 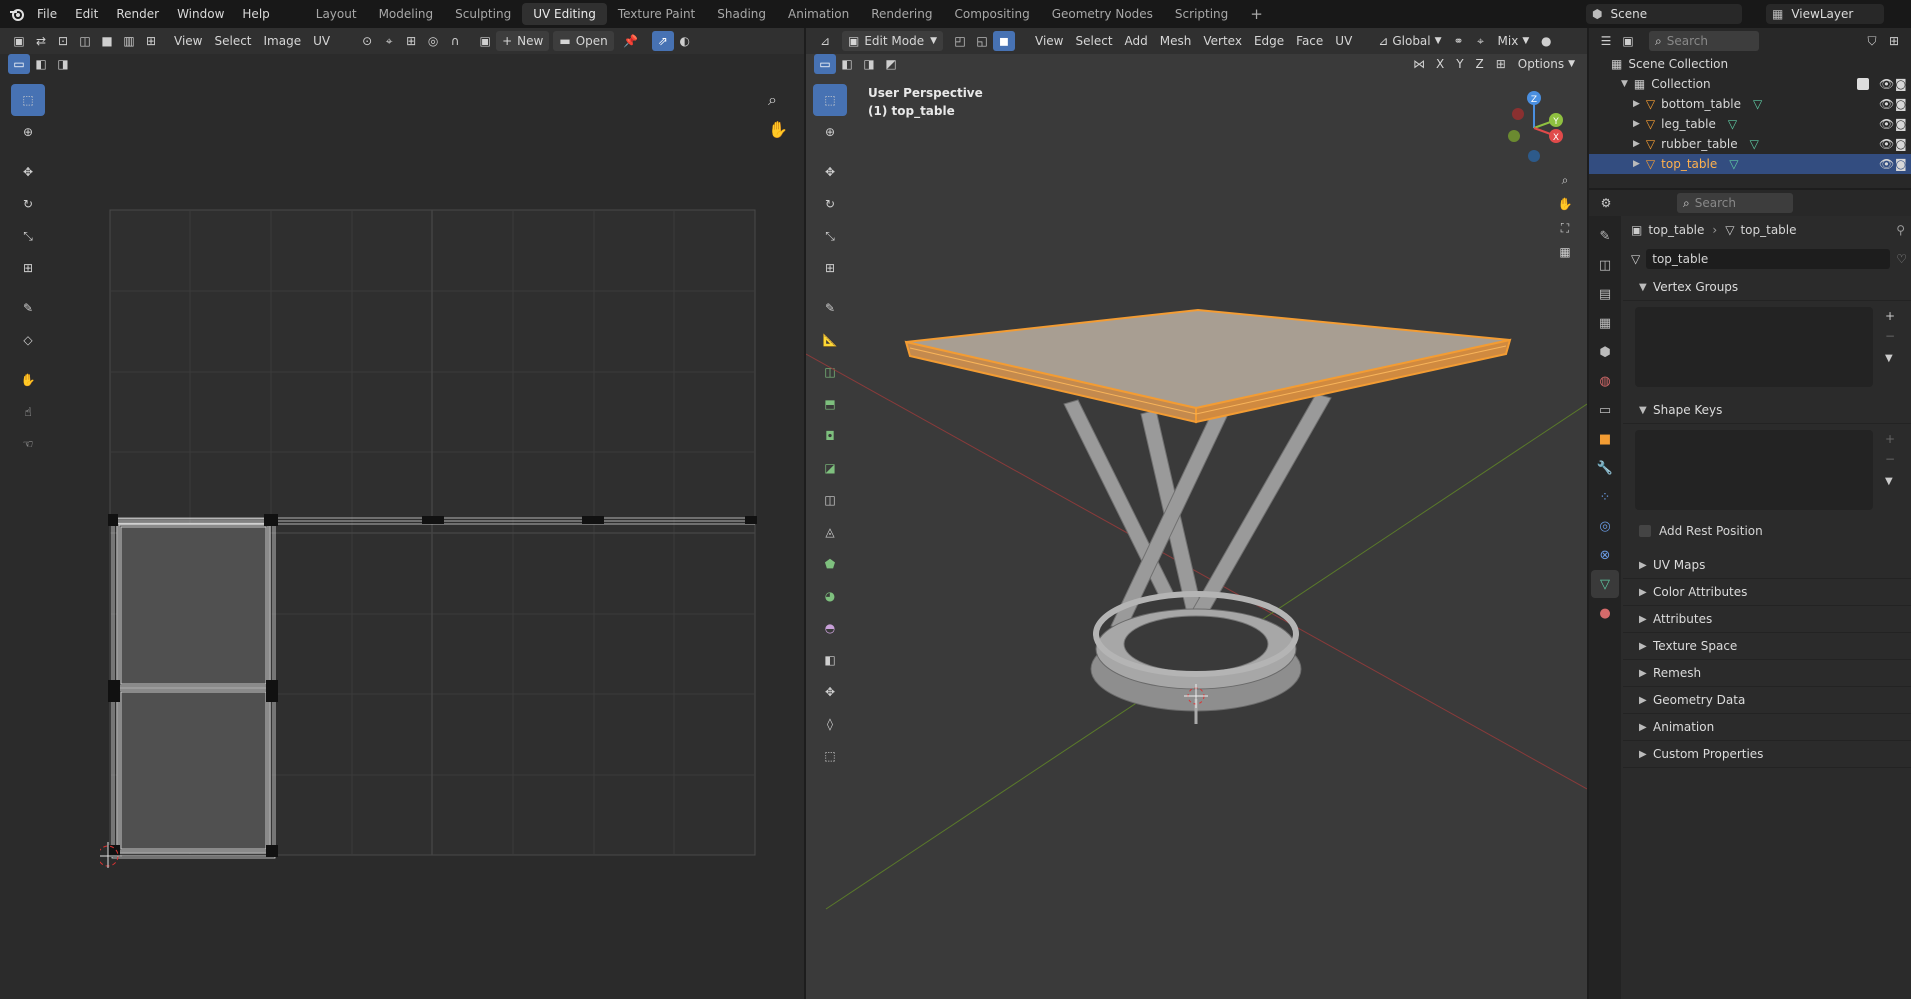 I want to click on tab-uv-editing: UV Editing, so click(x=564, y=14).